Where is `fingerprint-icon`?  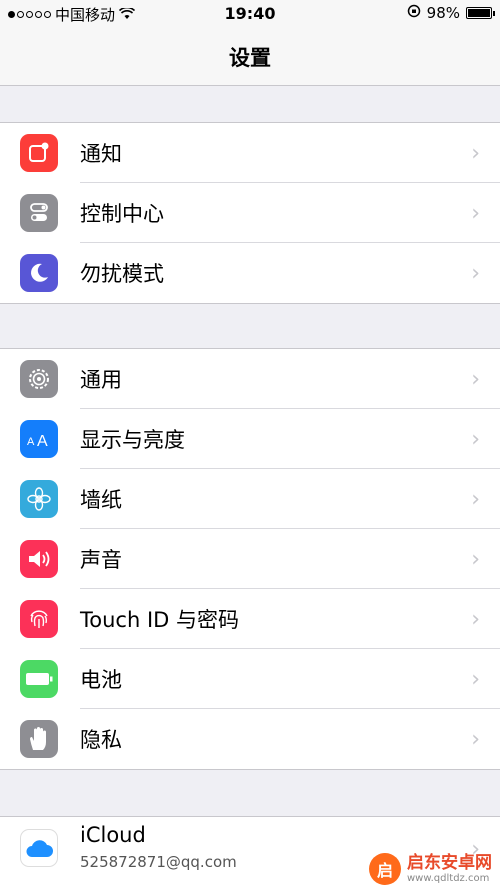 fingerprint-icon is located at coordinates (39, 619).